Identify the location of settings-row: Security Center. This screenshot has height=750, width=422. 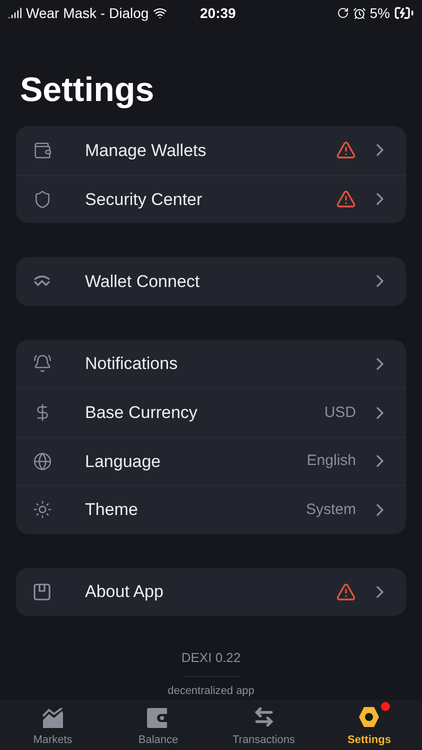
(211, 198).